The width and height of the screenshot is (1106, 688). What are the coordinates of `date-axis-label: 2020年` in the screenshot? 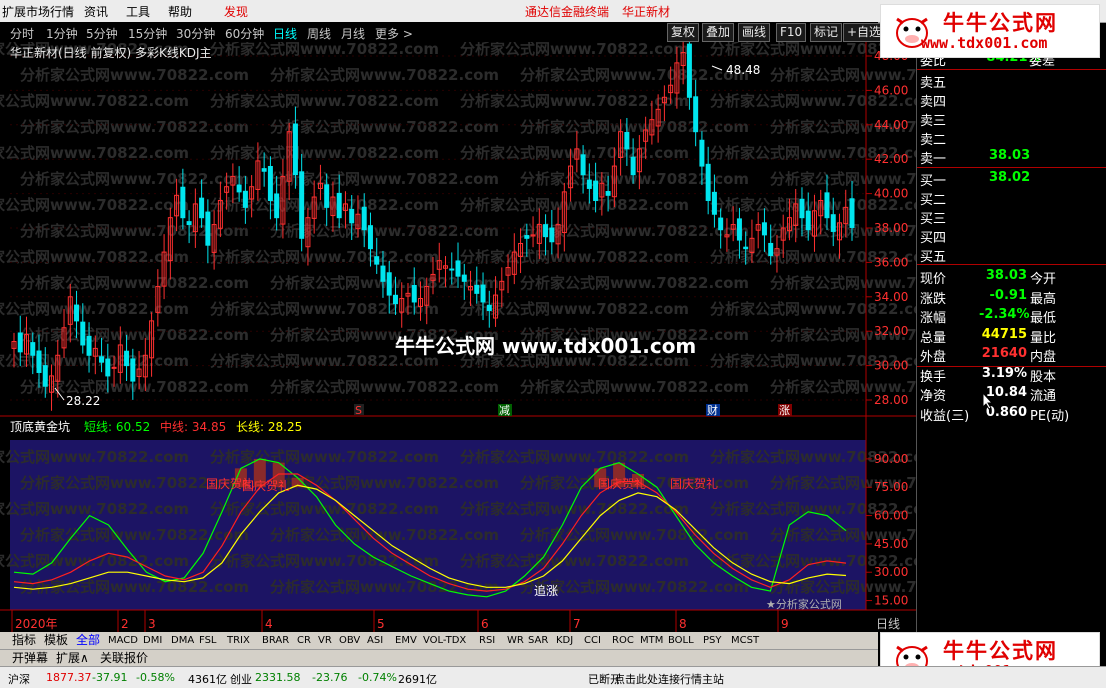 It's located at (36, 624).